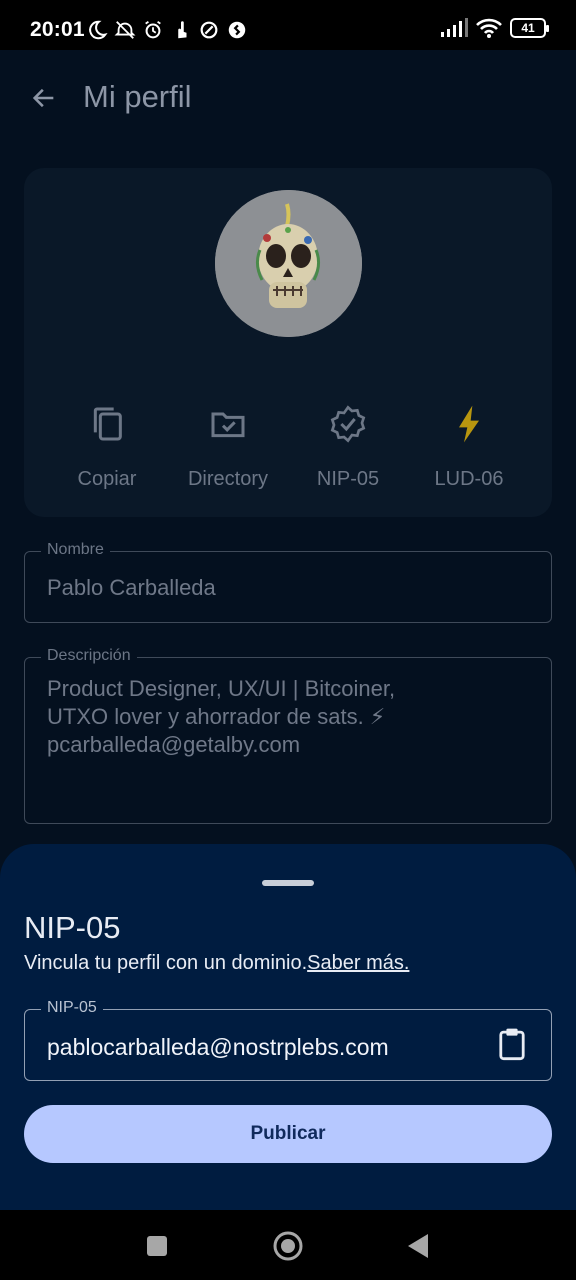 Image resolution: width=576 pixels, height=1280 pixels. I want to click on copy-icon, so click(107, 424).